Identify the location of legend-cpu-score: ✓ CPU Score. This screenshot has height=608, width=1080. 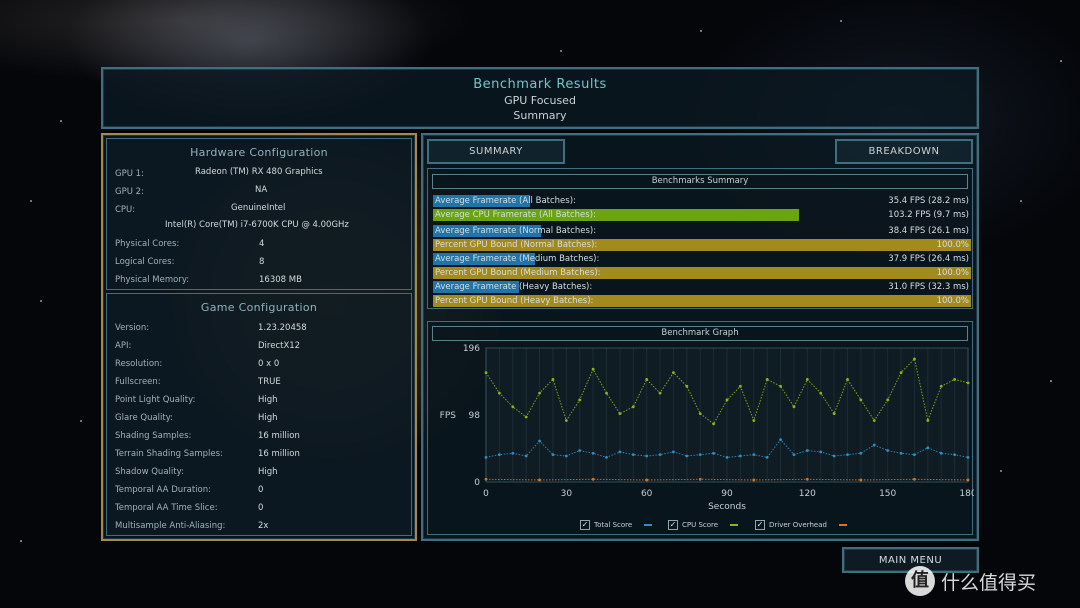
(703, 525).